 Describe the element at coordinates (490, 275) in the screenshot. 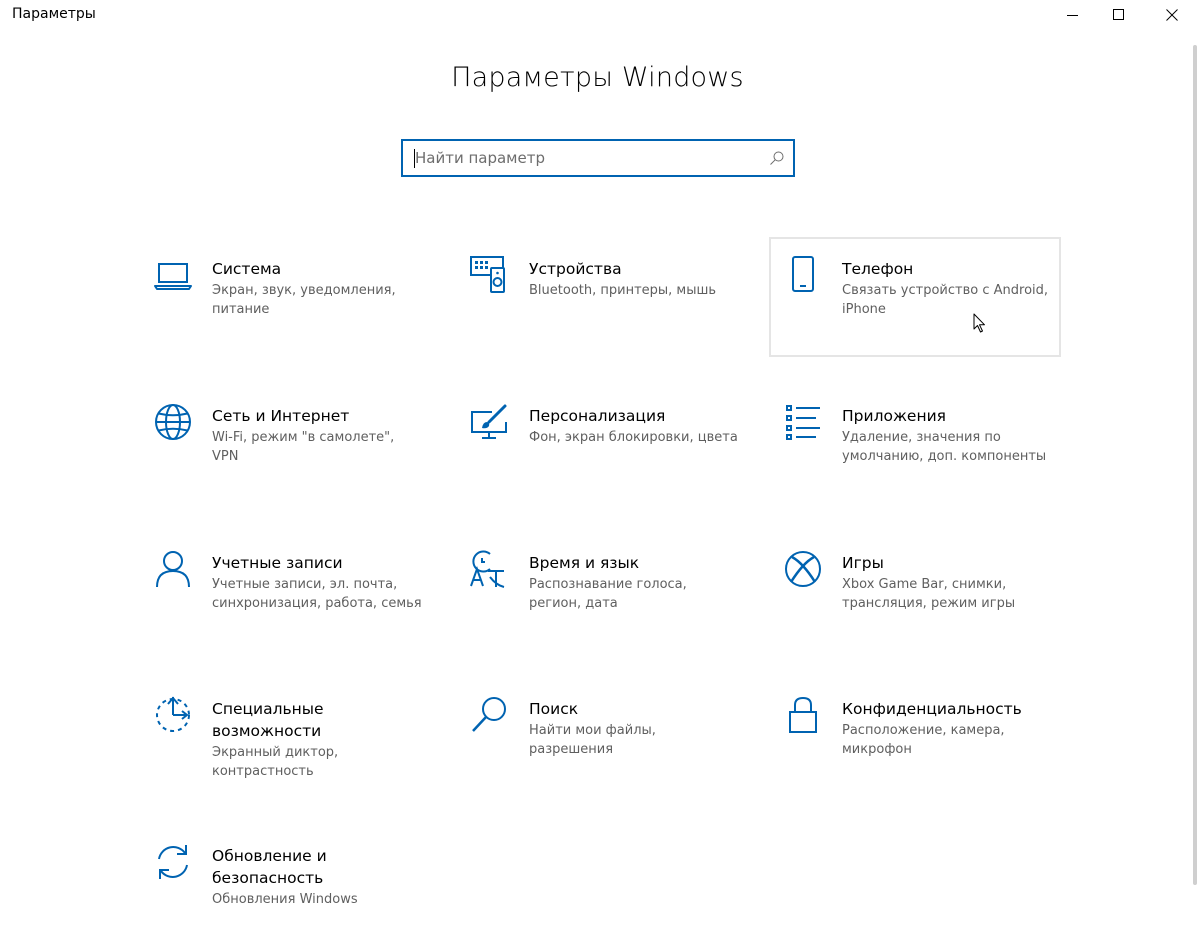

I see `devices-icon` at that location.